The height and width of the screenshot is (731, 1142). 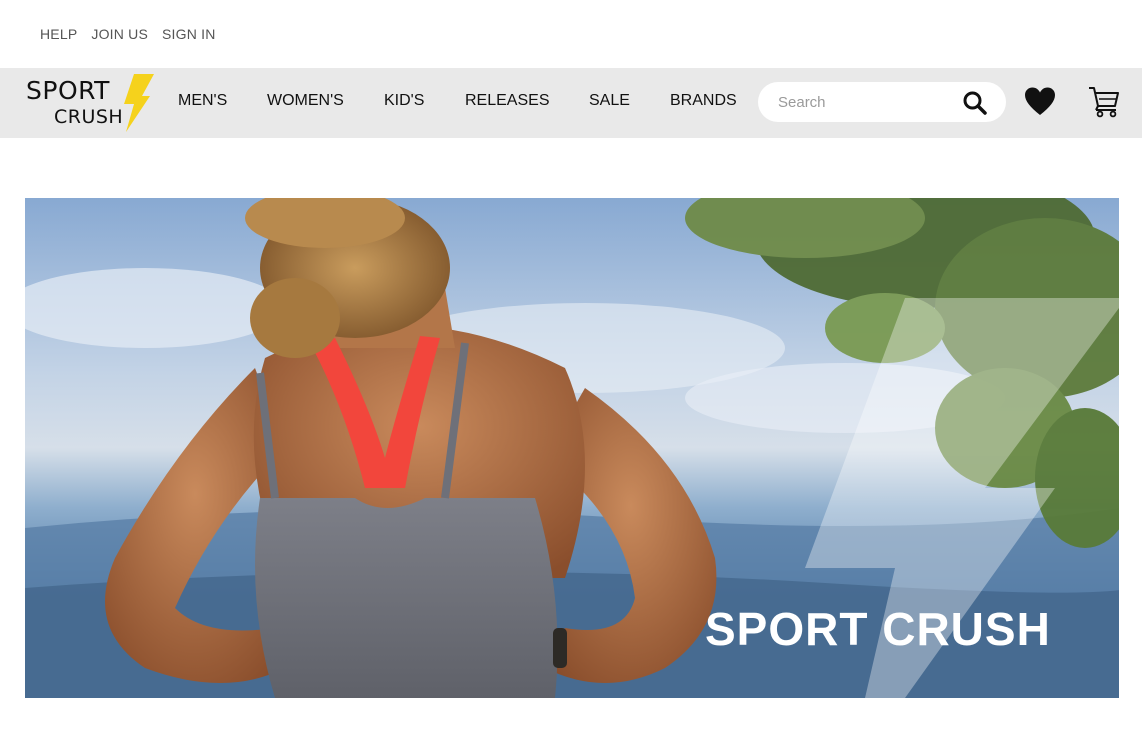 What do you see at coordinates (507, 101) in the screenshot?
I see `nav-item-releases: RELEASES` at bounding box center [507, 101].